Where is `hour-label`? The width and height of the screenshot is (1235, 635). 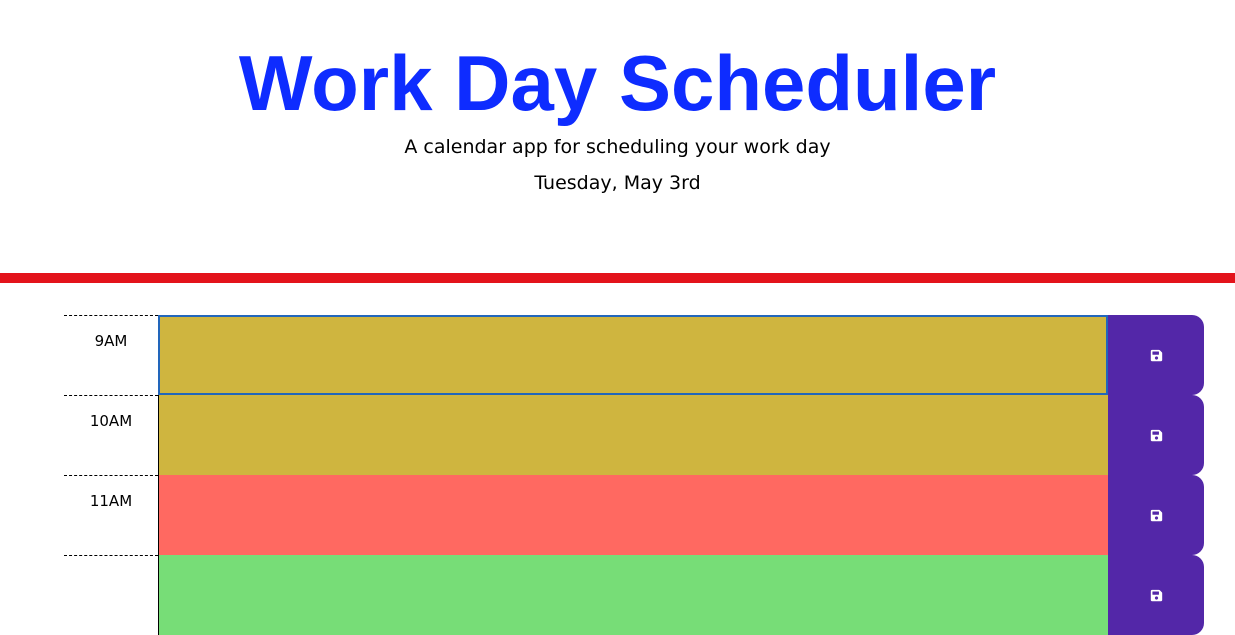 hour-label is located at coordinates (111, 595).